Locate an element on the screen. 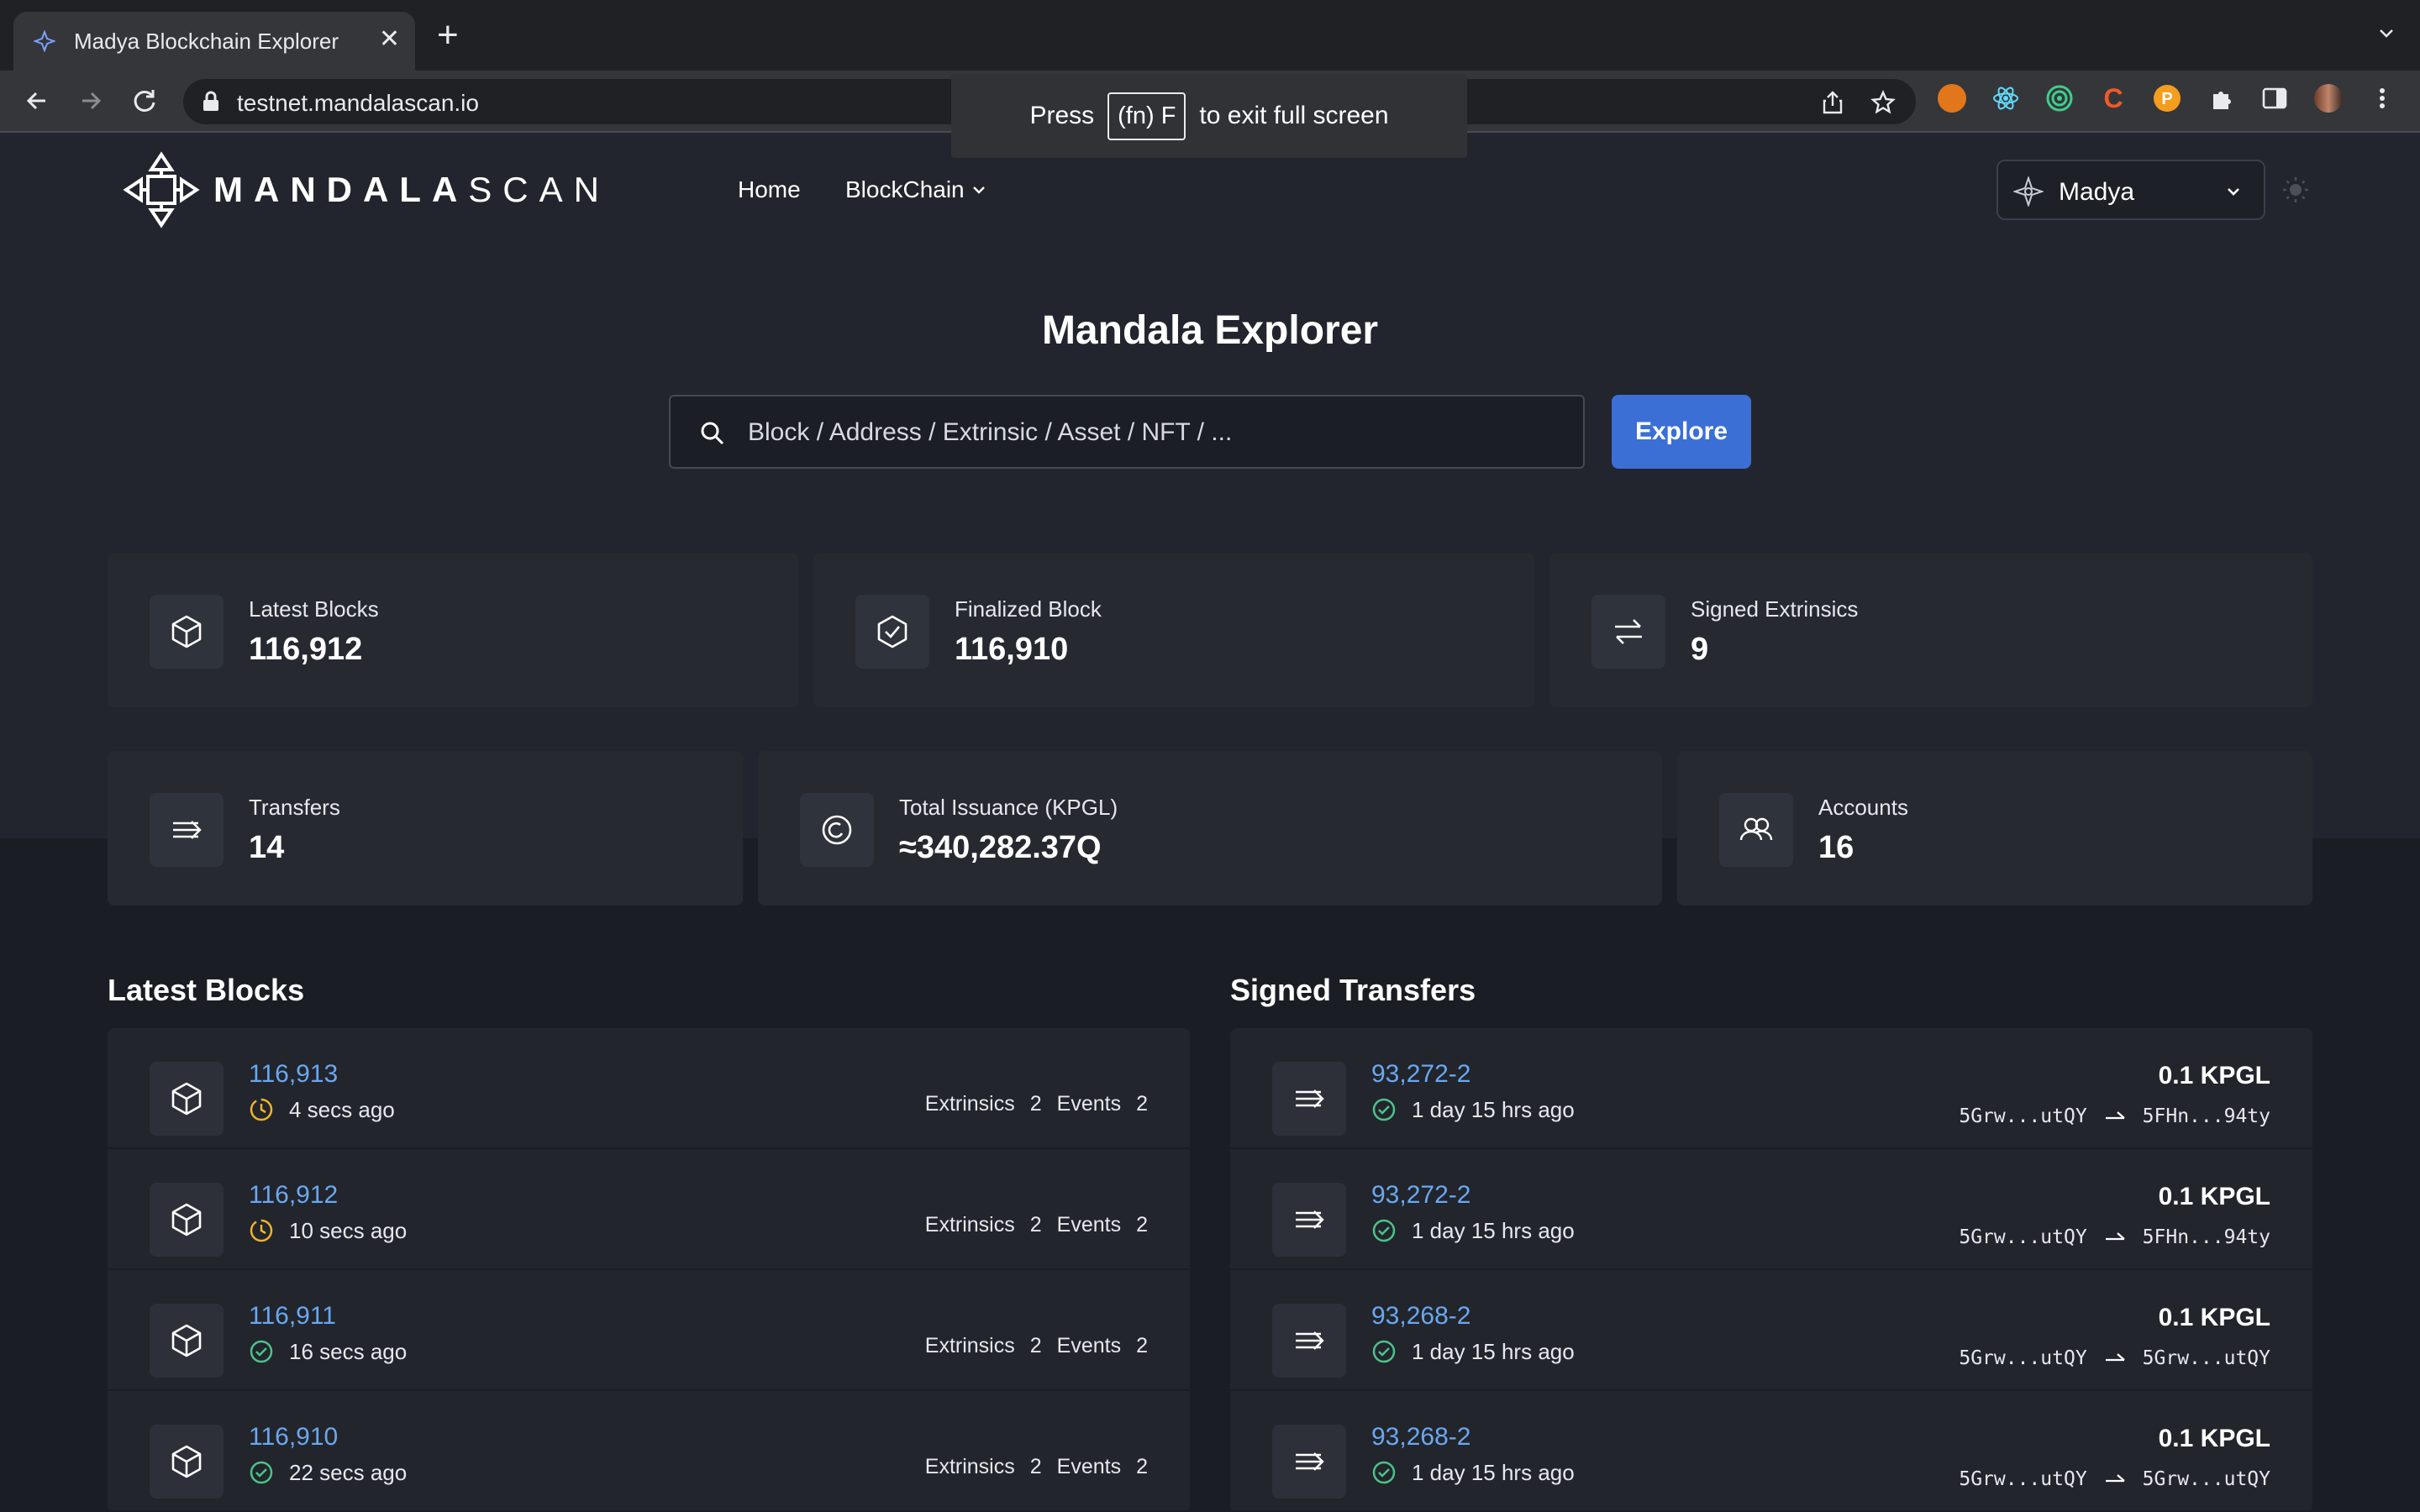  transfer-addresses: 5Grw...utQY 5Grw...utQY is located at coordinates (2114, 1358).